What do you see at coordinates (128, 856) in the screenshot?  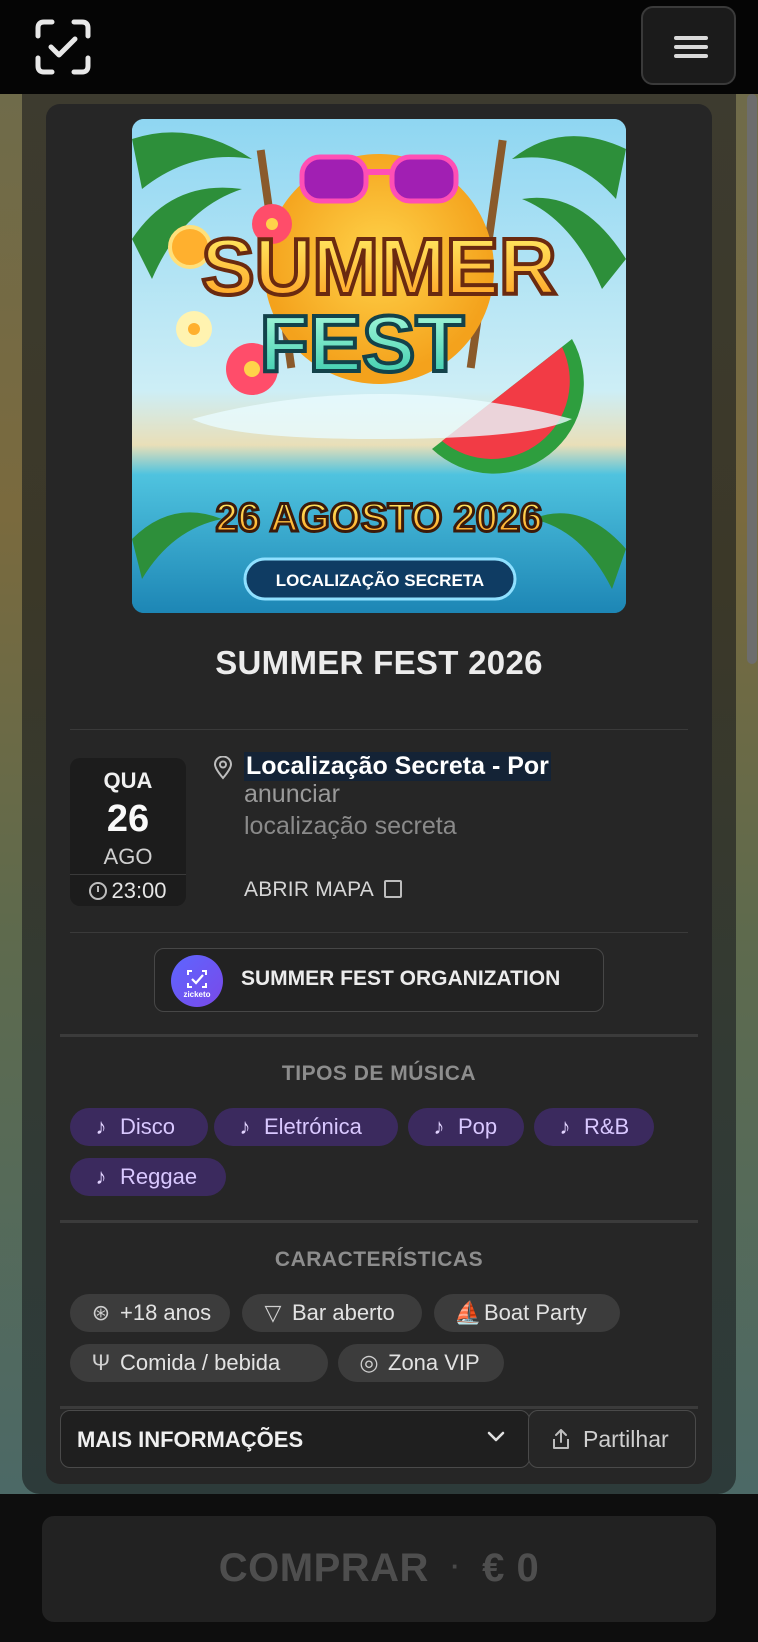 I see `date-month: AGO` at bounding box center [128, 856].